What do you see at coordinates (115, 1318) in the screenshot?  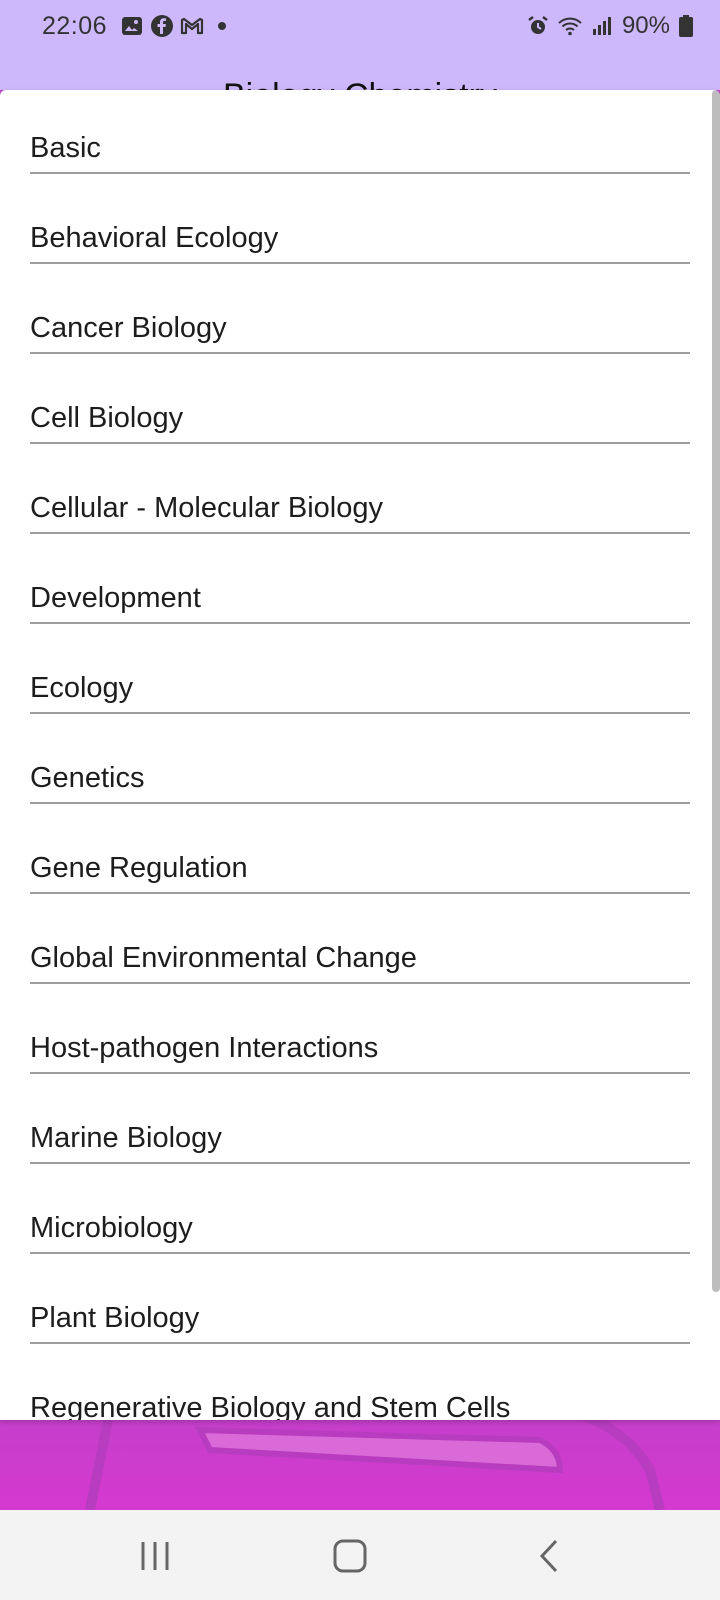 I see `topic-option-label: Plant Biology` at bounding box center [115, 1318].